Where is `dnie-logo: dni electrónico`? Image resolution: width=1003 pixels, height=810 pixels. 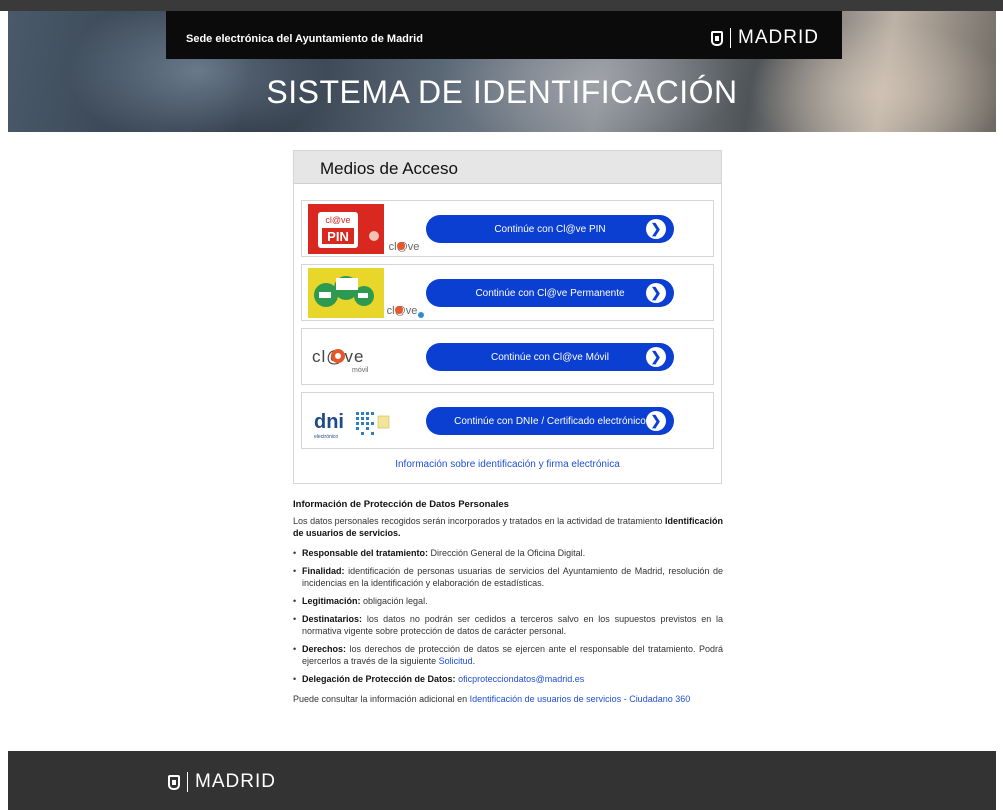
dnie-logo: dni electrónico is located at coordinates (367, 421).